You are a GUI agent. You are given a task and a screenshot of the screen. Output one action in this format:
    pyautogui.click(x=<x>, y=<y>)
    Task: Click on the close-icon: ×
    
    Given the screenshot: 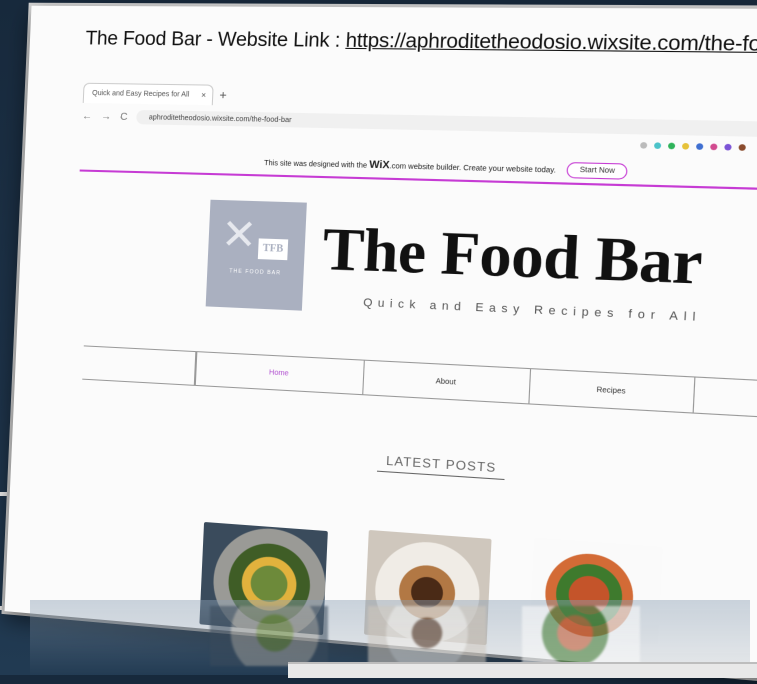 What is the action you would take?
    pyautogui.click(x=203, y=95)
    